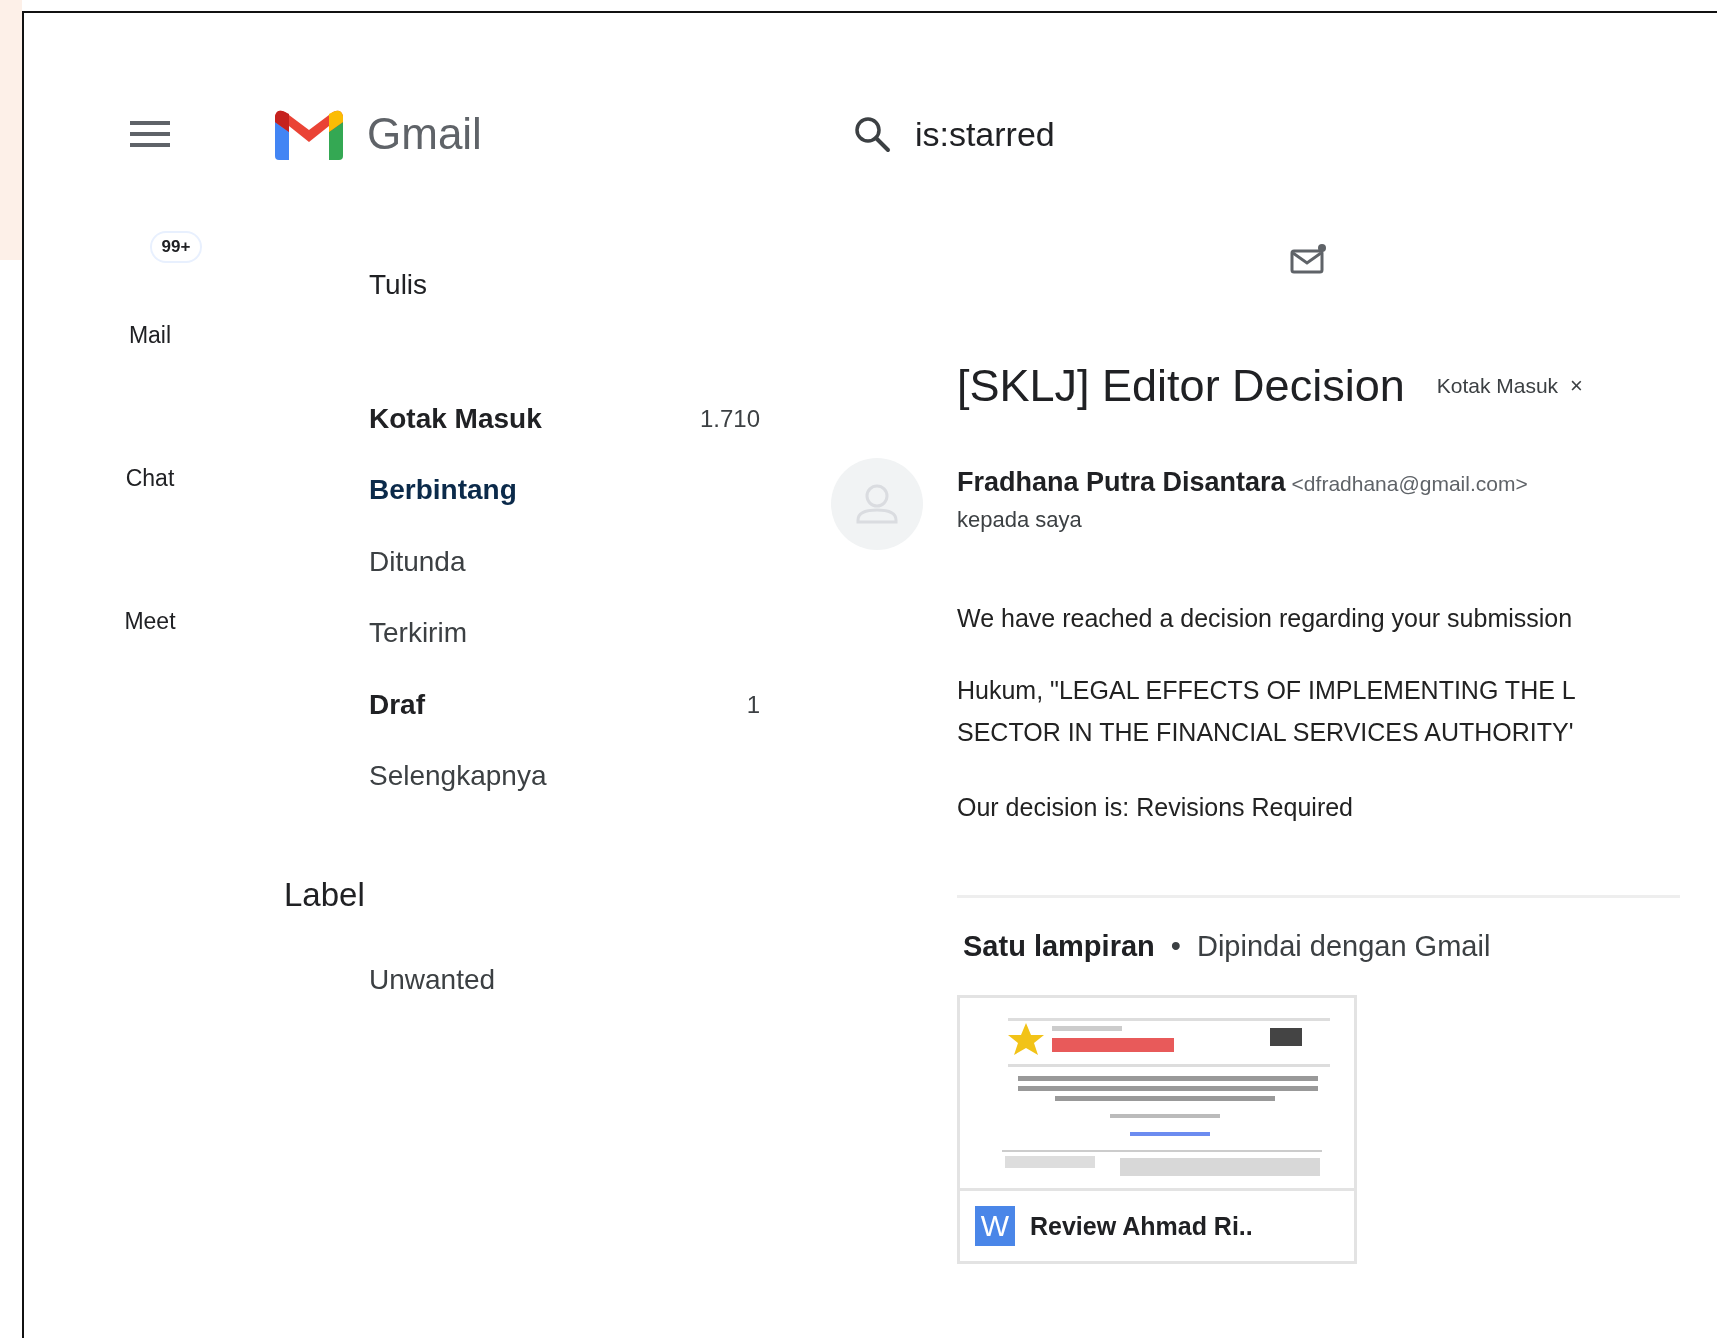  I want to click on folder-item: Ditunda, so click(564, 562).